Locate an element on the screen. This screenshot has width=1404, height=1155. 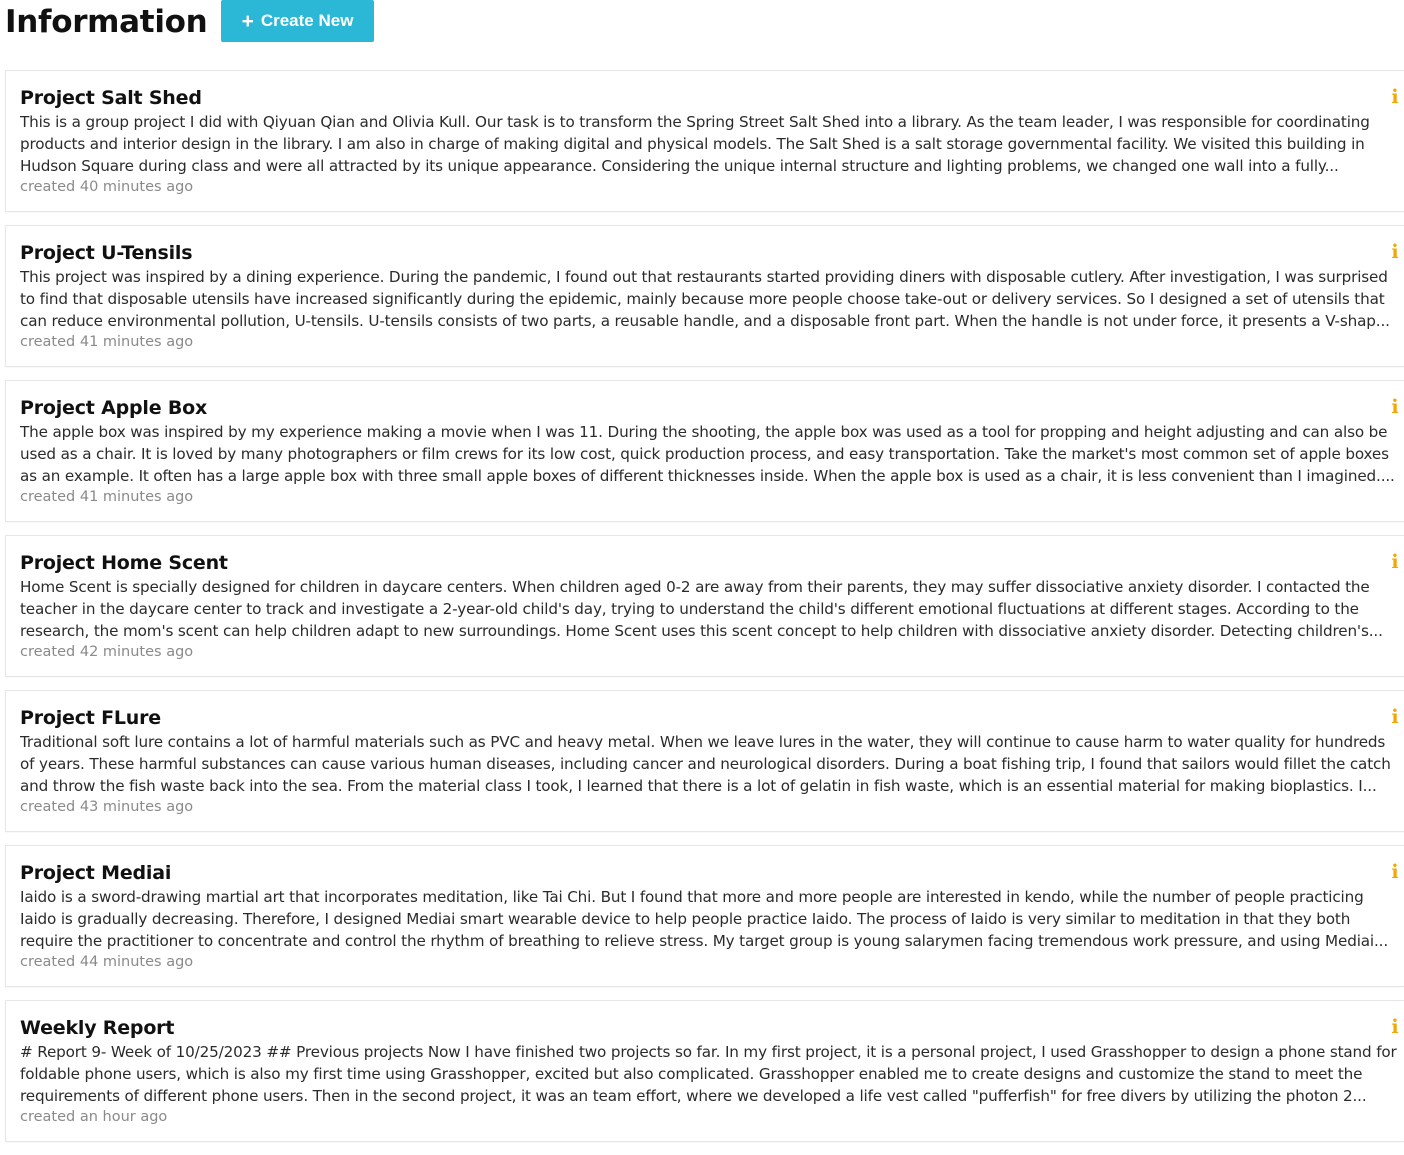
card-title: Project Salt Shed is located at coordinates (712, 98).